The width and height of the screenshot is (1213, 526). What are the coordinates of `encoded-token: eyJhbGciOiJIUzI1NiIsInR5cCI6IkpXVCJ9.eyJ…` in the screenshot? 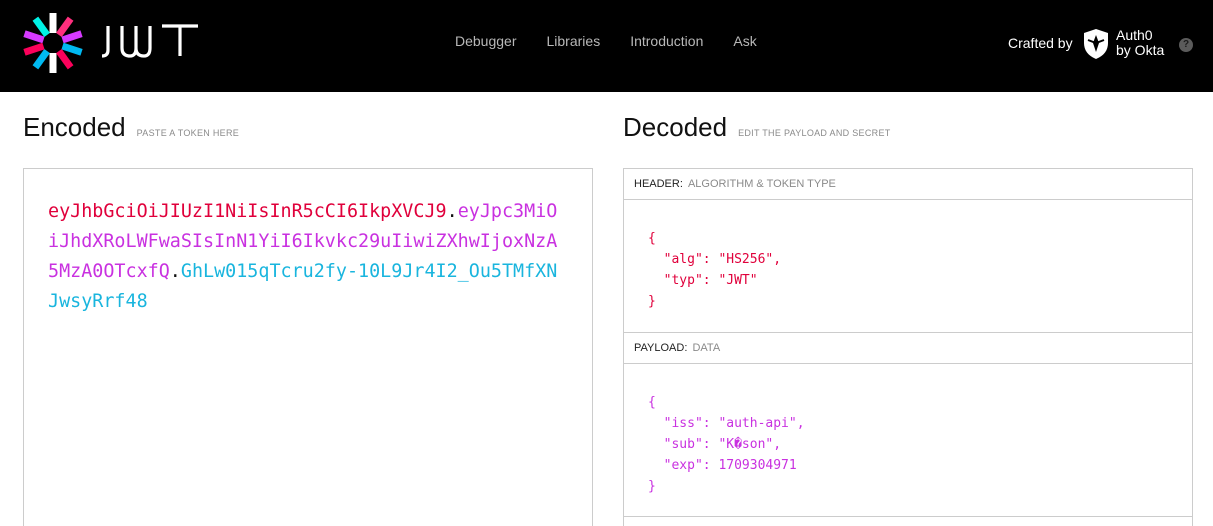 It's located at (308, 257).